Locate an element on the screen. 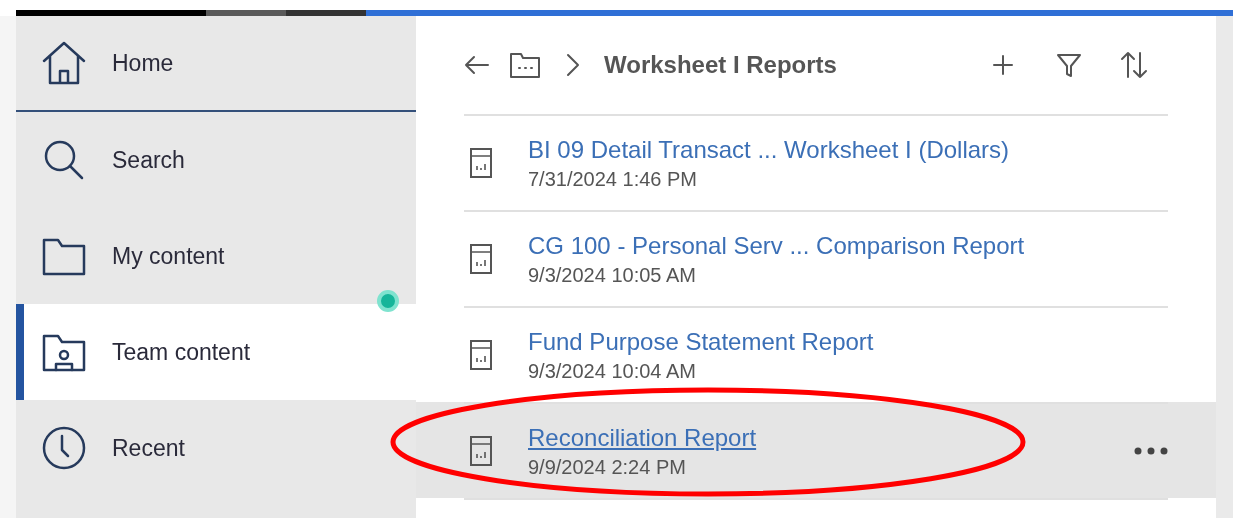  report-row: Reconciliation Report 9/9/2024 2:24 PM is located at coordinates (816, 450).